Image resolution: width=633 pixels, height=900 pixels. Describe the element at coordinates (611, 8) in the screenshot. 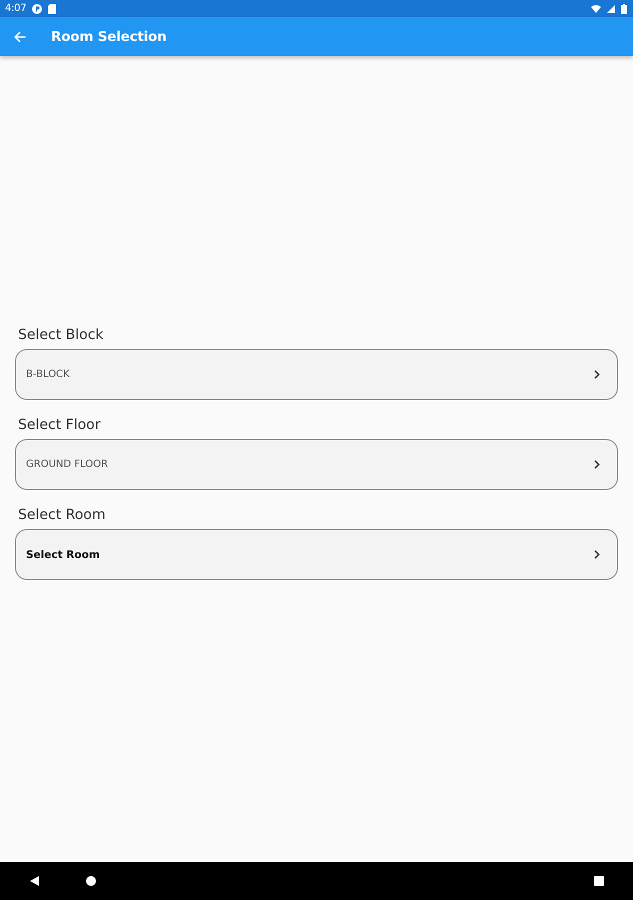

I see `signal-icon` at that location.